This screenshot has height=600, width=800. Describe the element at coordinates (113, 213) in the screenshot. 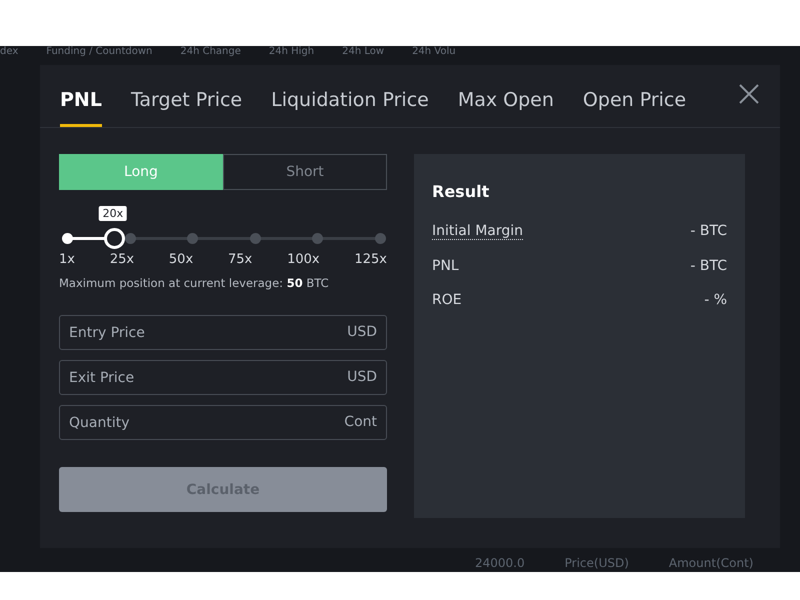

I see `leverage-tooltip: 20x` at that location.